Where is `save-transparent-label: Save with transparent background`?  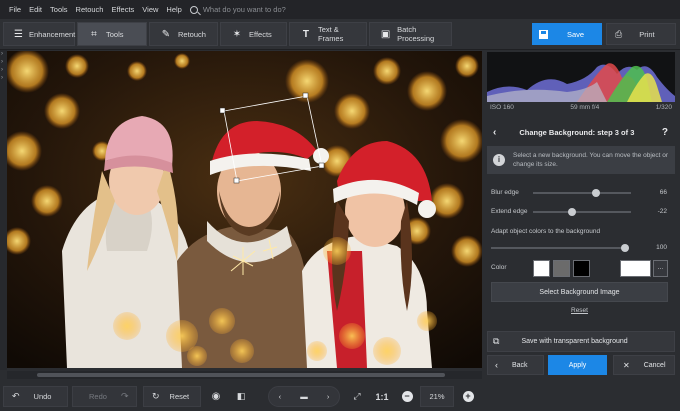 save-transparent-label: Save with transparent background is located at coordinates (574, 341).